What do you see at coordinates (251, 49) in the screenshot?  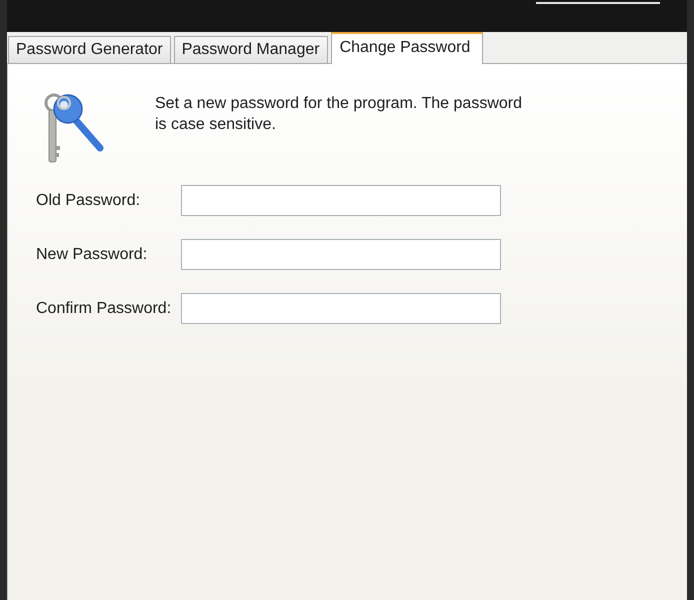 I see `tab: Password Manager` at bounding box center [251, 49].